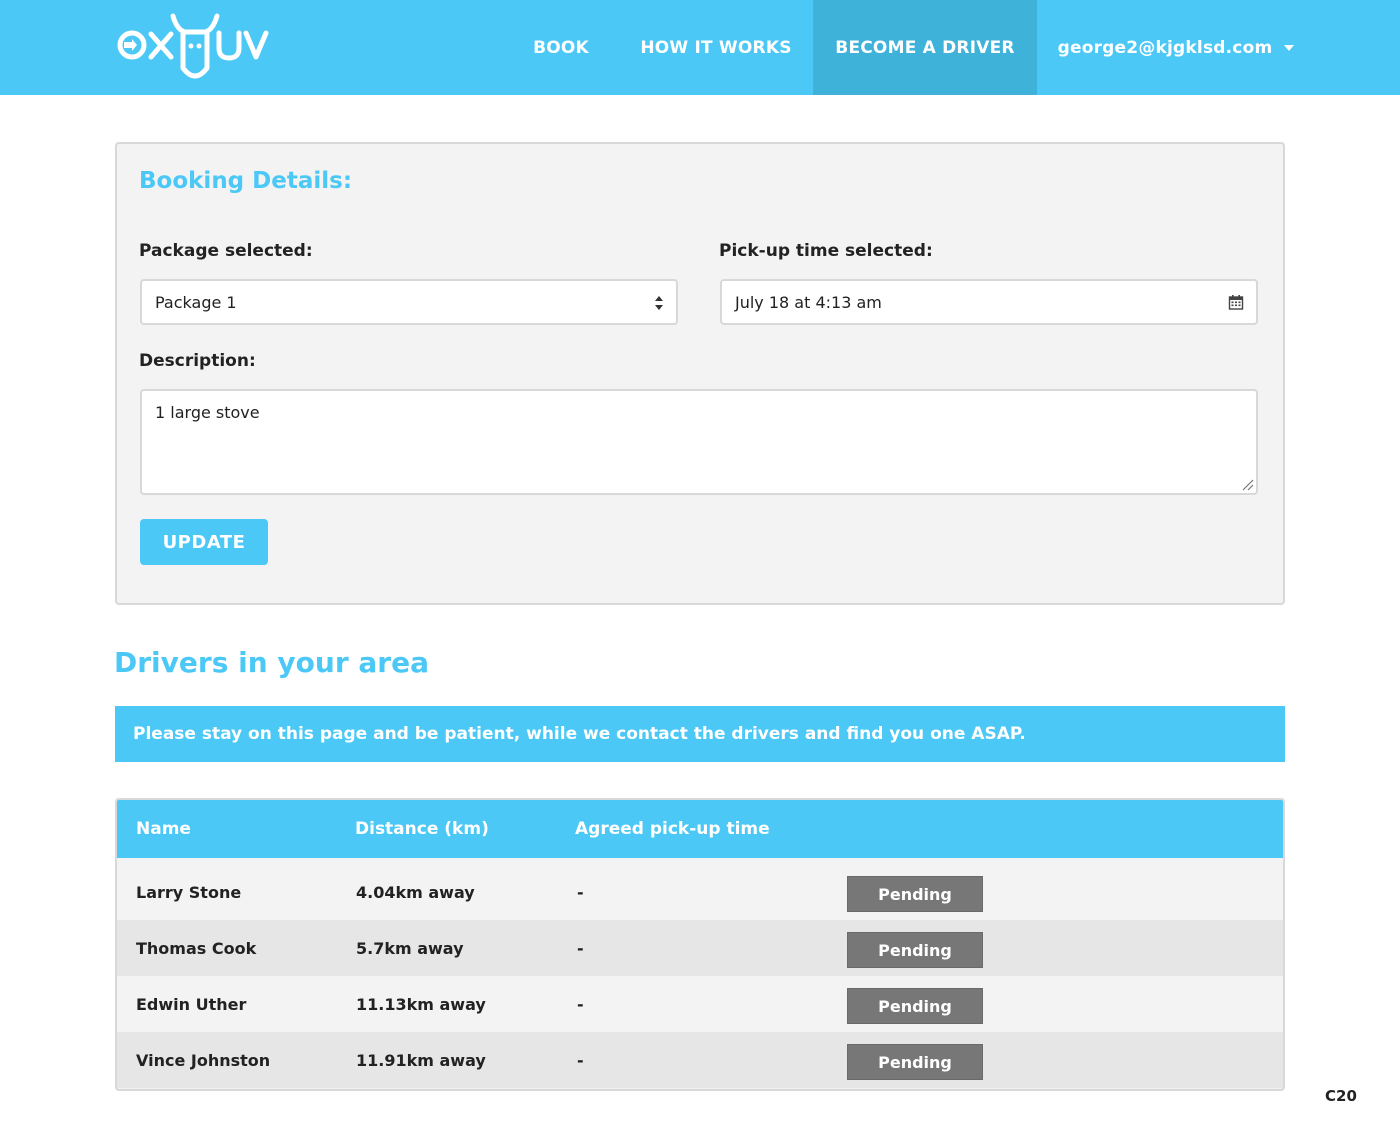  What do you see at coordinates (204, 542) in the screenshot?
I see `update-button: UPDATE` at bounding box center [204, 542].